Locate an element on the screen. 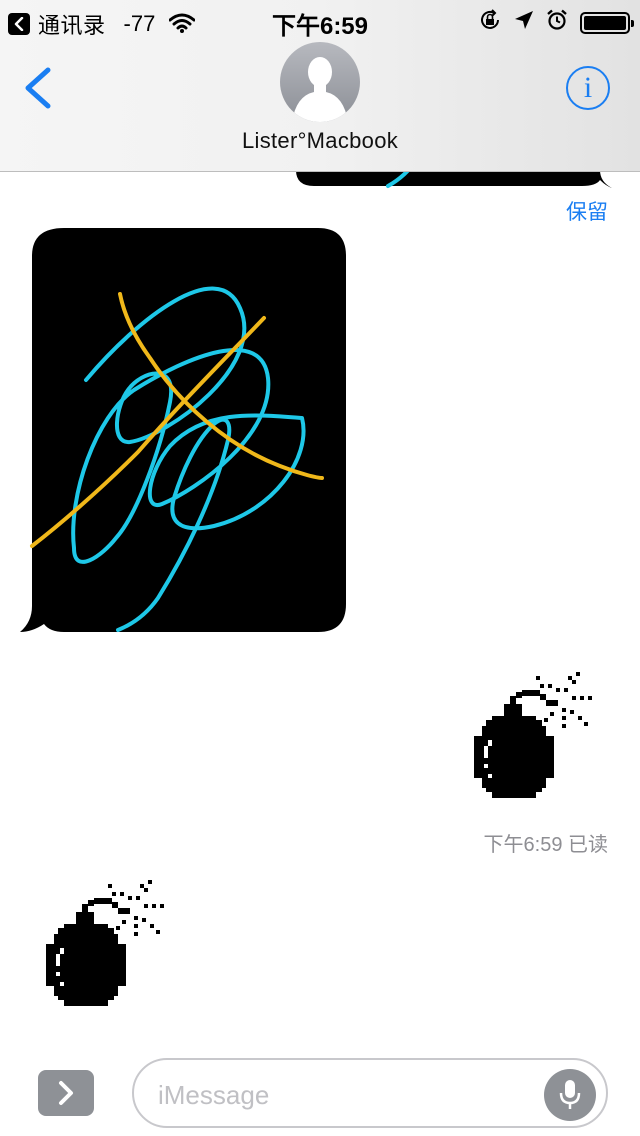  alarm-icon is located at coordinates (557, 22).